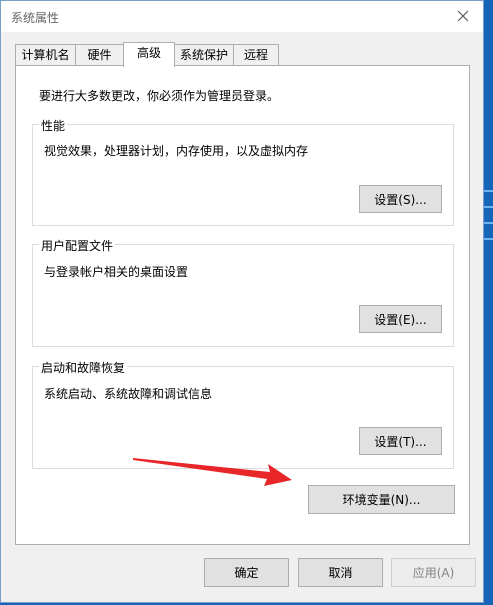 The image size is (493, 605). I want to click on annotation-arrow-icon, so click(212, 472).